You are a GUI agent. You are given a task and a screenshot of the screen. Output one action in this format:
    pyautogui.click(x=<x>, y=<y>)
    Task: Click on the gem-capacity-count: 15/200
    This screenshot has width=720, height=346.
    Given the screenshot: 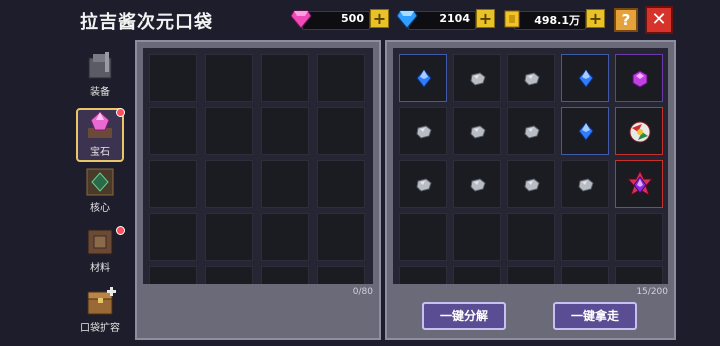 What is the action you would take?
    pyautogui.click(x=652, y=292)
    